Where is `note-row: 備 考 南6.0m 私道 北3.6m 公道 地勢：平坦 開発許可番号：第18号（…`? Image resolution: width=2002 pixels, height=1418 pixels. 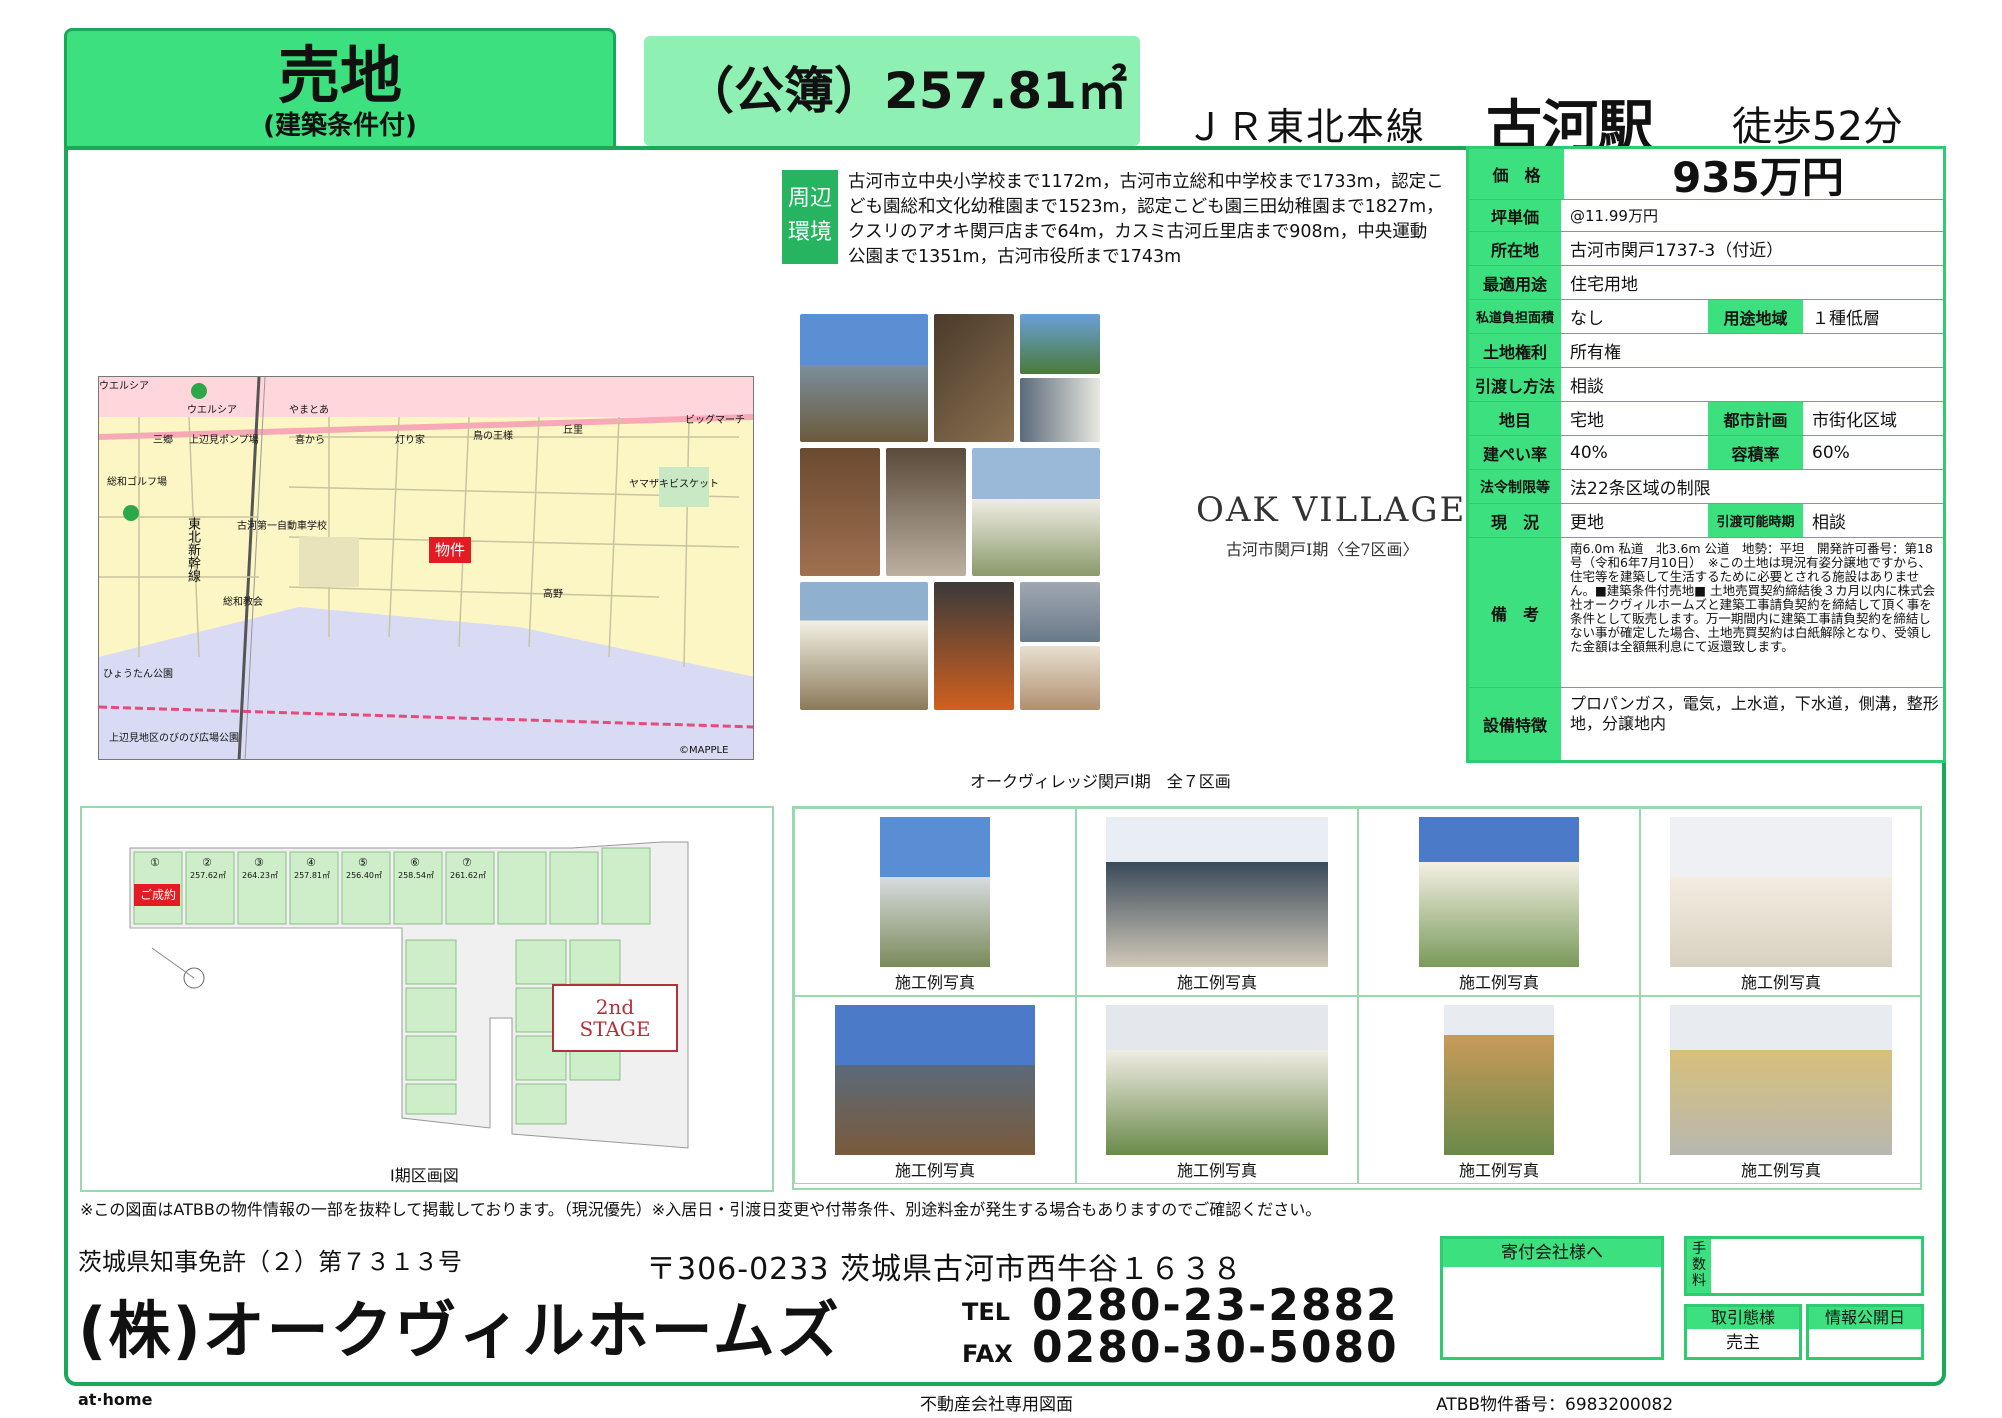 note-row: 備 考 南6.0m 私道 北3.6m 公道 地勢：平坦 開発許可番号：第18号（… is located at coordinates (1706, 613).